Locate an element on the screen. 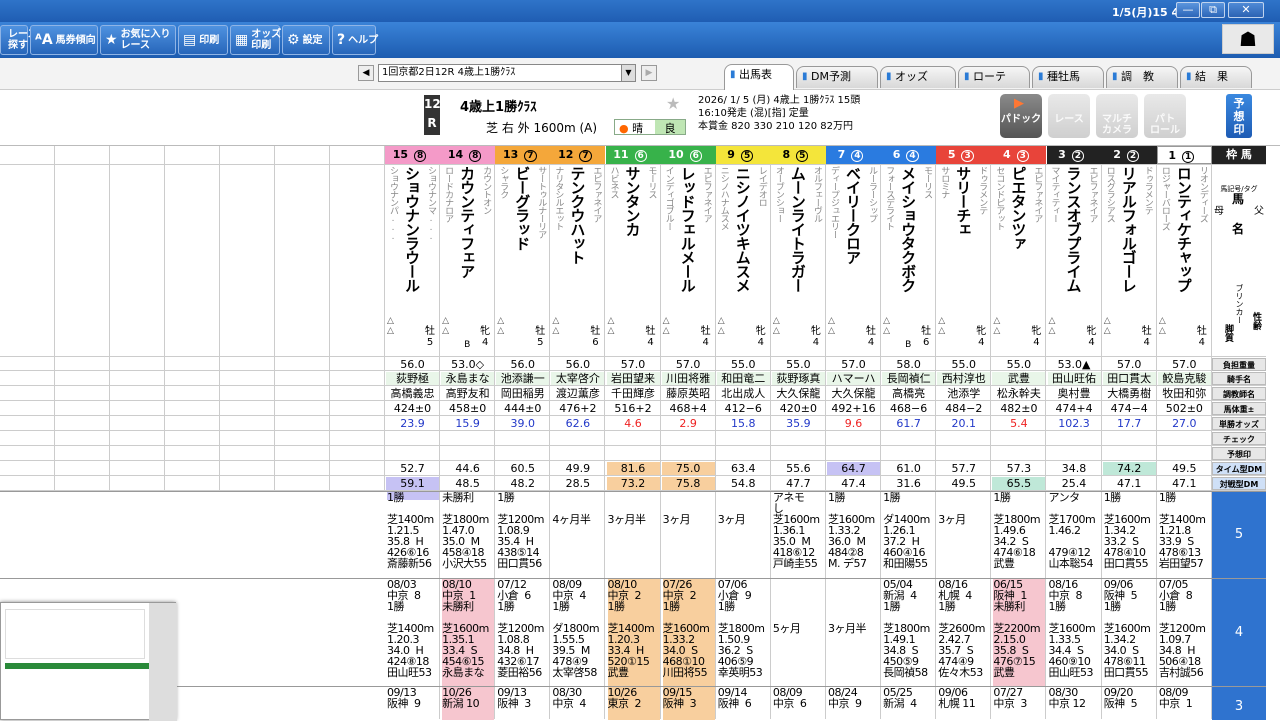 Image resolution: width=1280 pixels, height=721 pixels. past-race-cell: 1勝 芝1400m 1.21.8 33.9 S 478⑥13 岩田望57 is located at coordinates (1185, 535).